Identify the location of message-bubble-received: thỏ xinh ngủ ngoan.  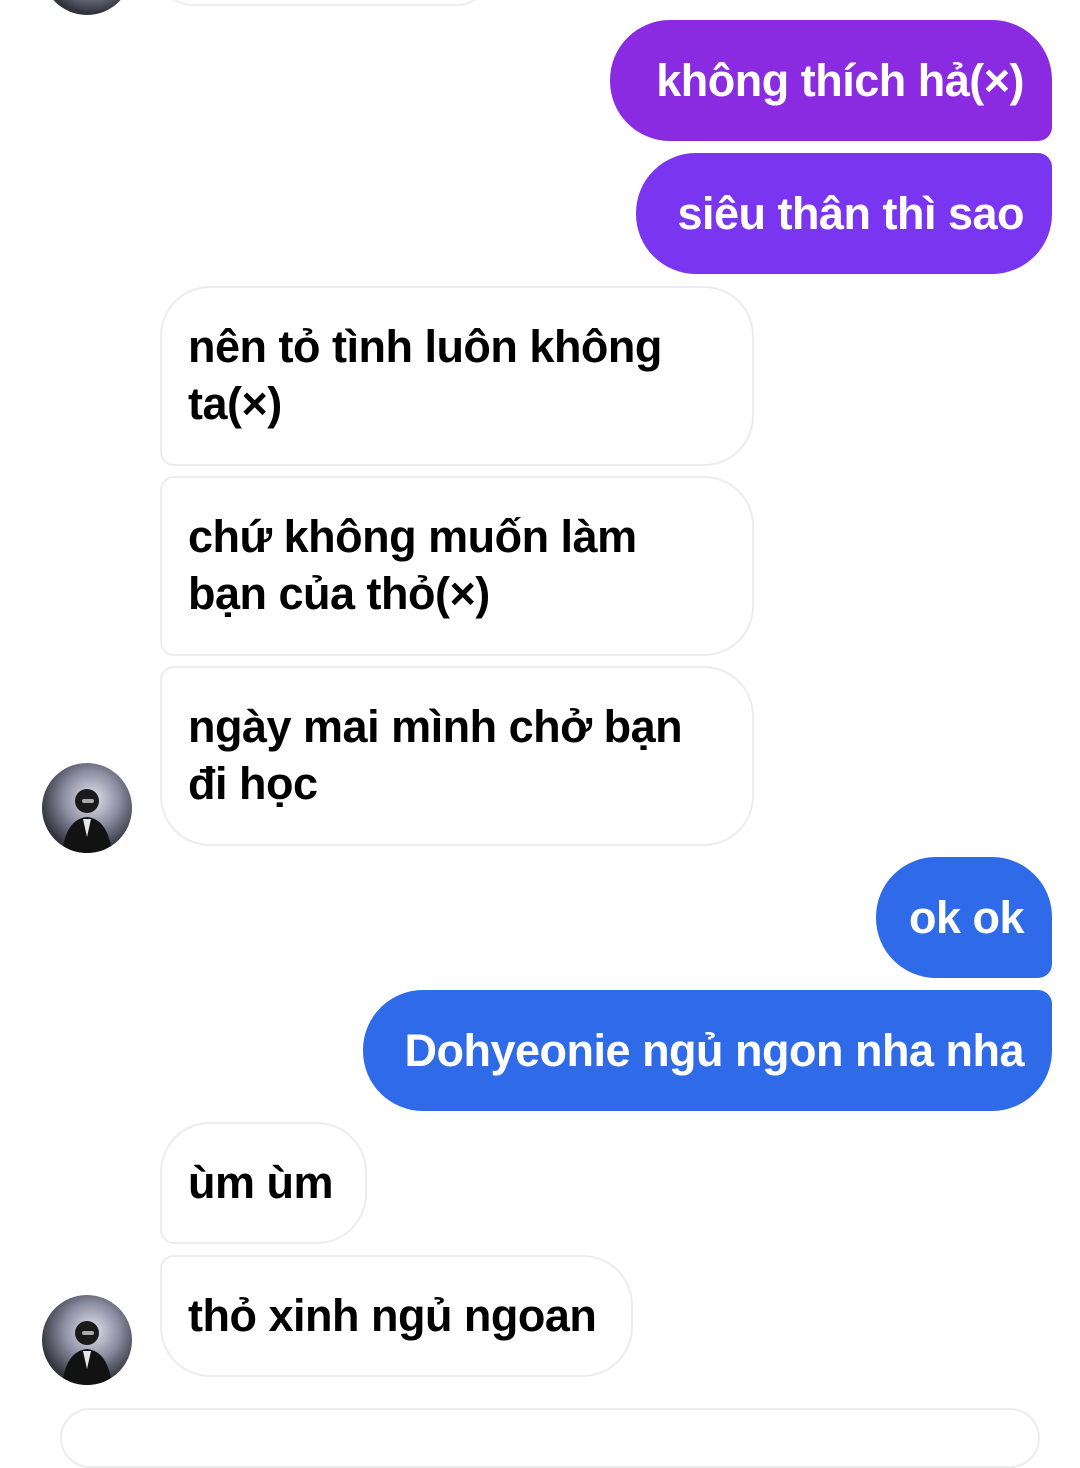
(396, 1316).